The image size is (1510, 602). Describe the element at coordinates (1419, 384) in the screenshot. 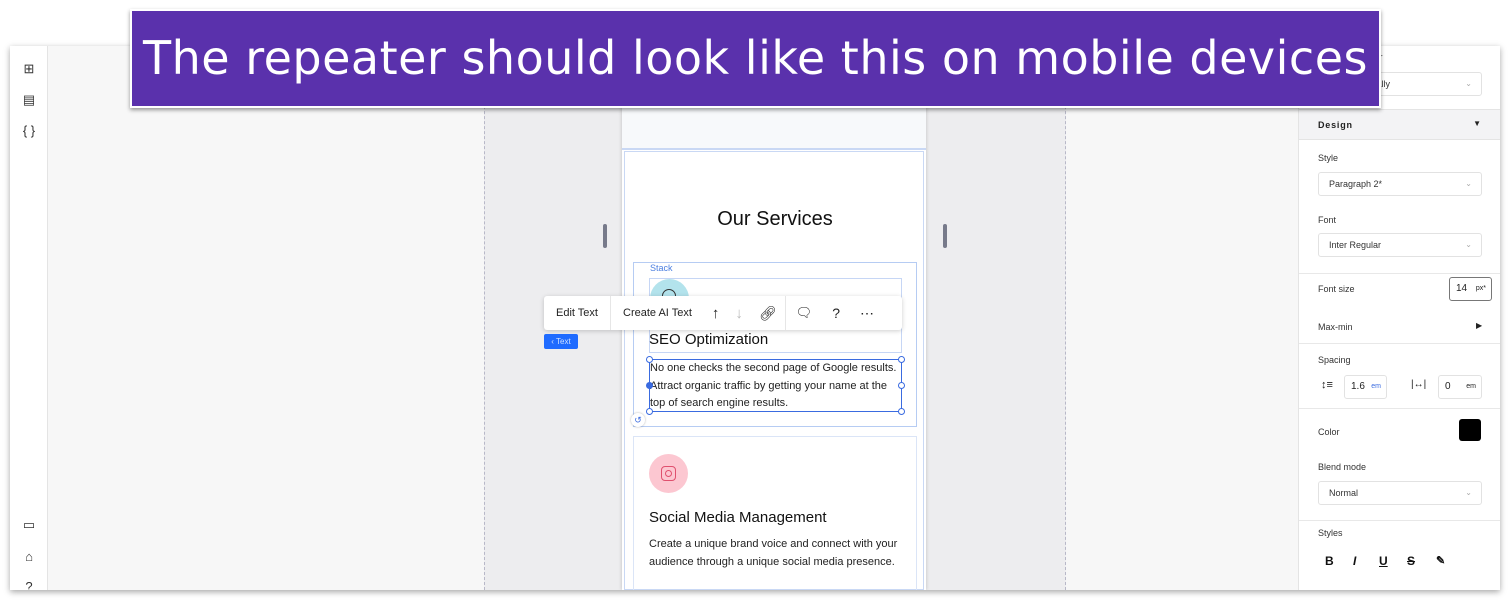

I see `letter-spacing-icon: |↔|` at that location.